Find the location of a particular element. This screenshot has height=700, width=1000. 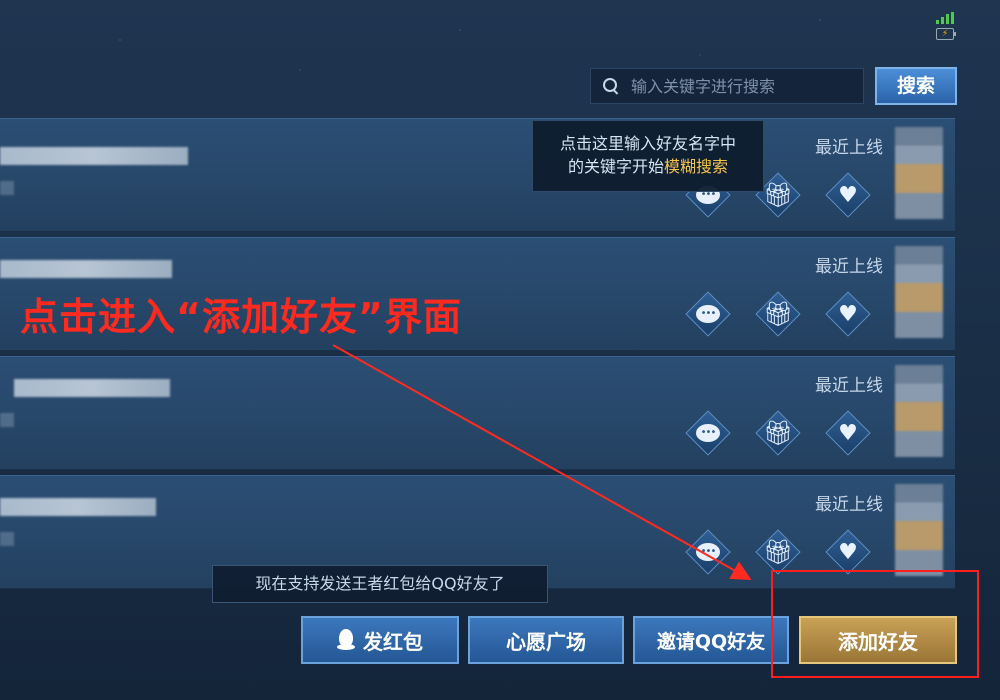

wish-square-label: 心愿广场 is located at coordinates (546, 641).